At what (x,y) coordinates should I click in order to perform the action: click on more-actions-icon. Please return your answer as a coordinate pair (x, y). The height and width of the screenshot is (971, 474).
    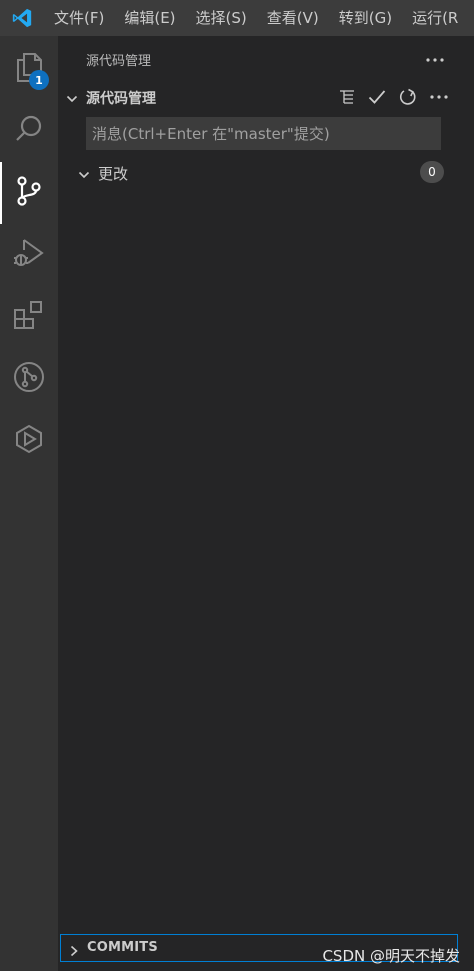
    Looking at the image, I should click on (435, 57).